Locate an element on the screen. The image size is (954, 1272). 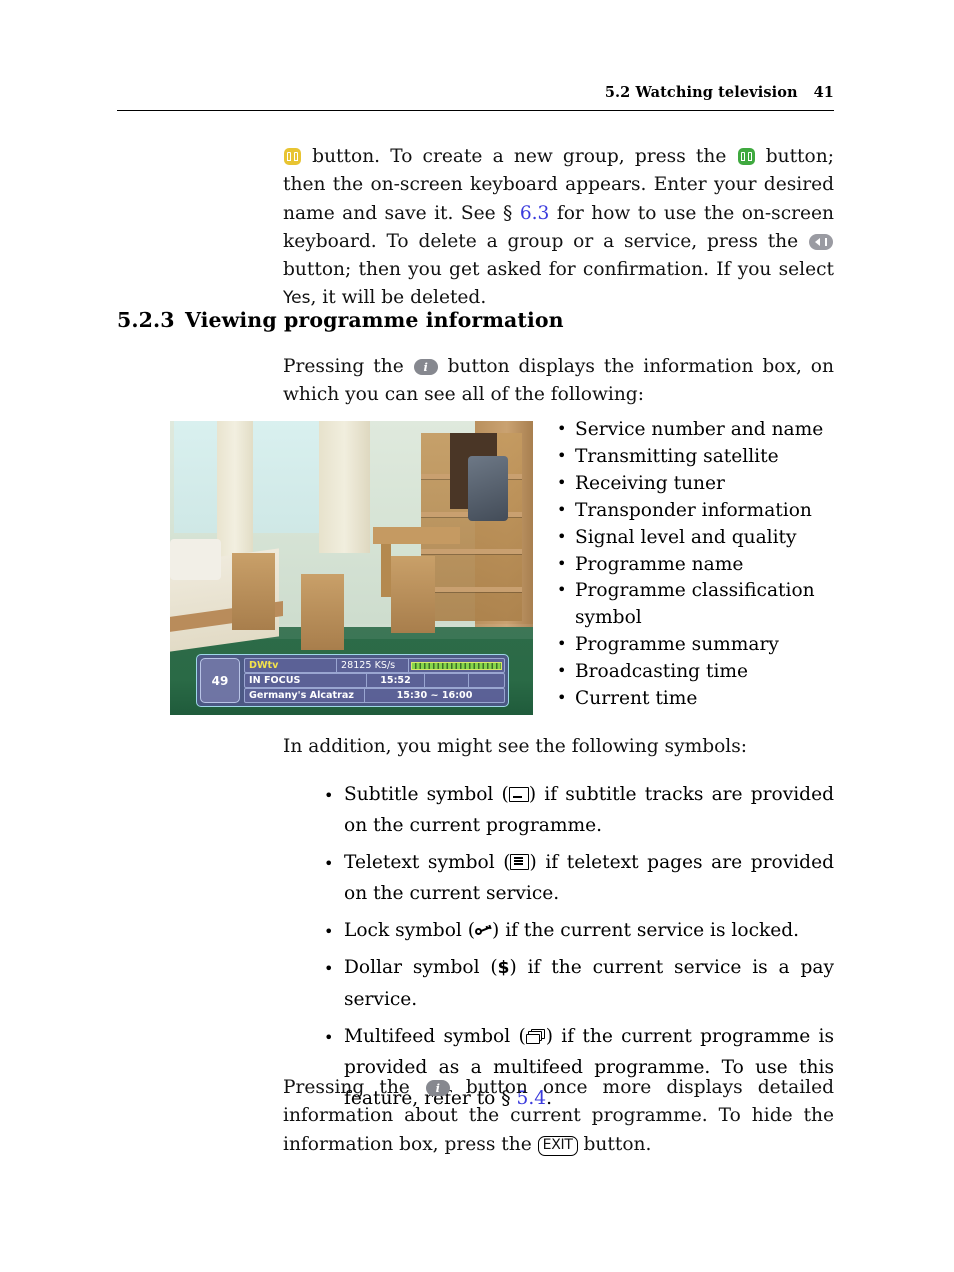
skip-button-icon is located at coordinates (821, 241).